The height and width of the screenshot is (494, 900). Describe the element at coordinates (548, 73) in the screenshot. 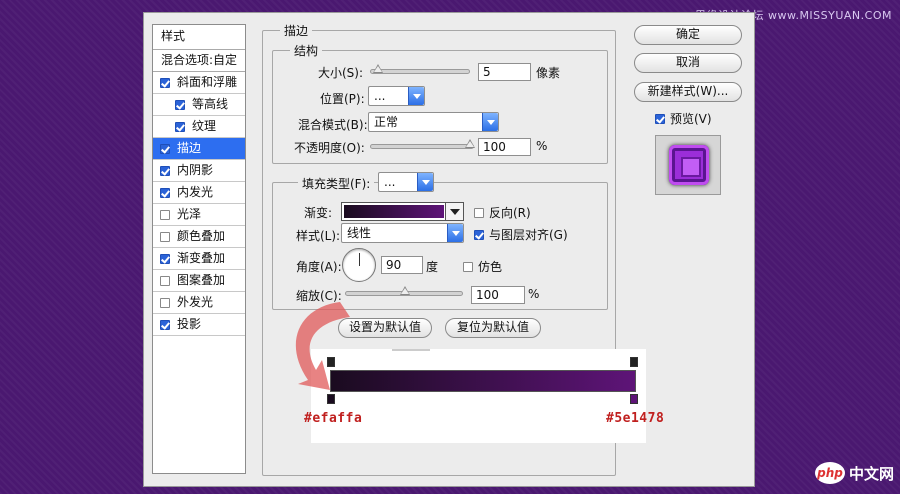

I see `size-unit: 像素` at that location.